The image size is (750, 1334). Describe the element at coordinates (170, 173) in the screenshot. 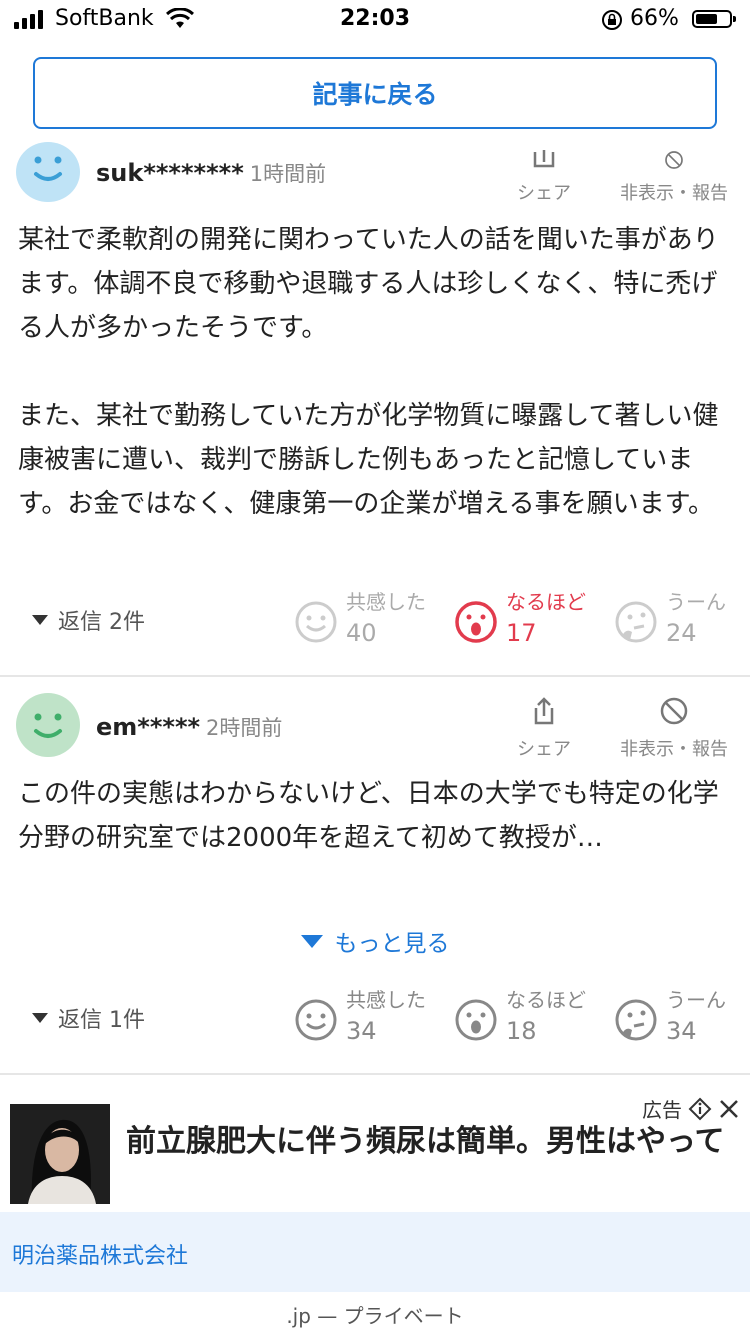

I see `username-text: suk********` at that location.